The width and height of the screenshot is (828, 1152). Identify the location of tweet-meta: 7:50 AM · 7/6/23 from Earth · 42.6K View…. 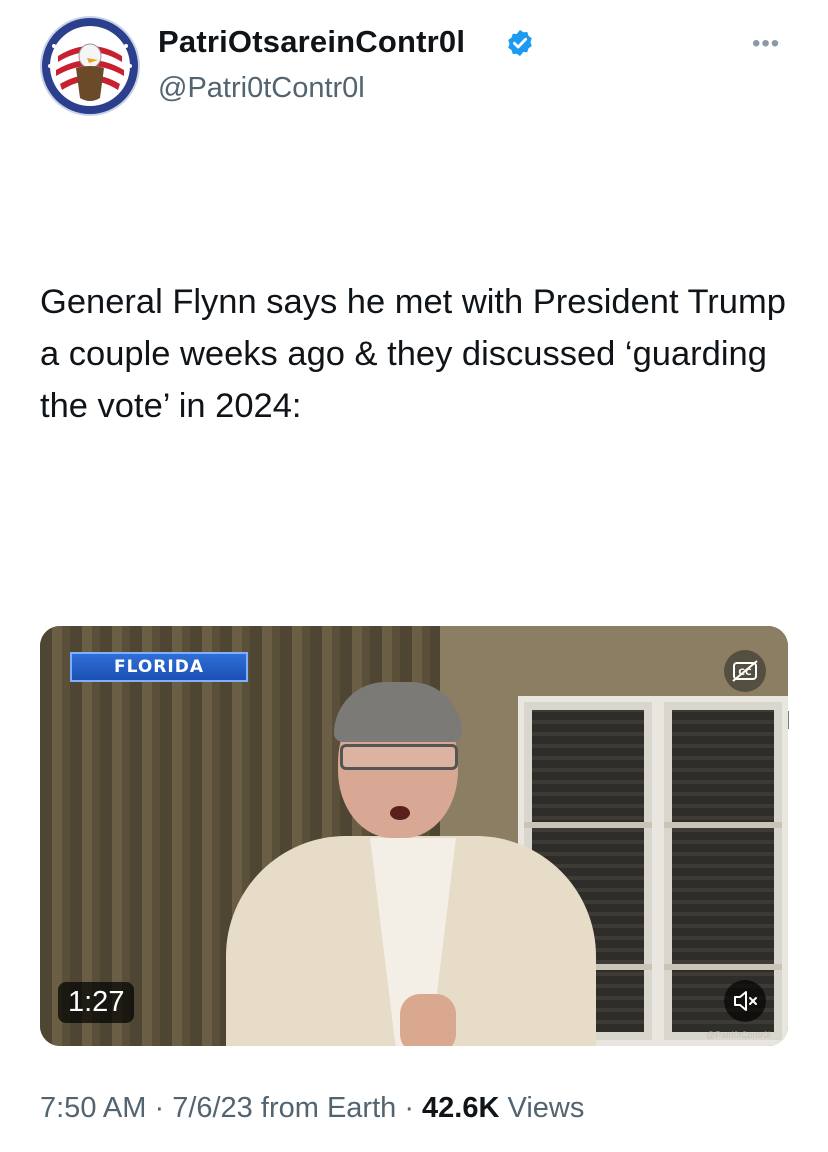
(312, 1108).